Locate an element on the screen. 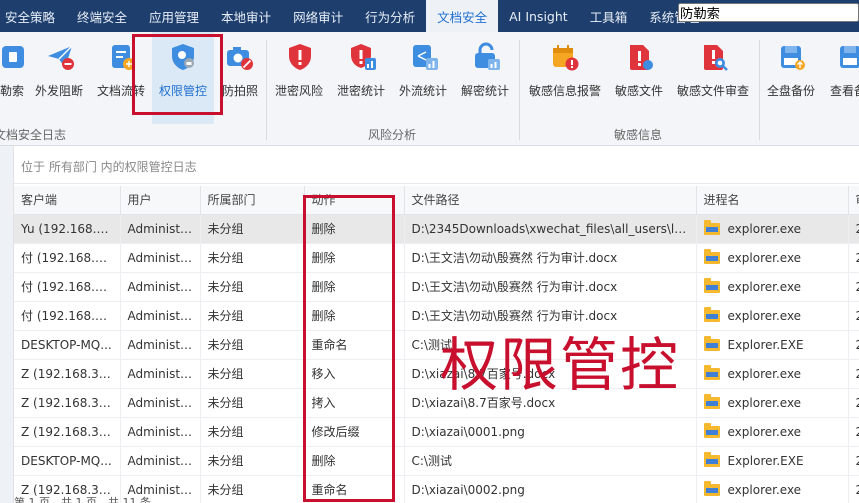  nav-tab: 工具箱 is located at coordinates (609, 16).